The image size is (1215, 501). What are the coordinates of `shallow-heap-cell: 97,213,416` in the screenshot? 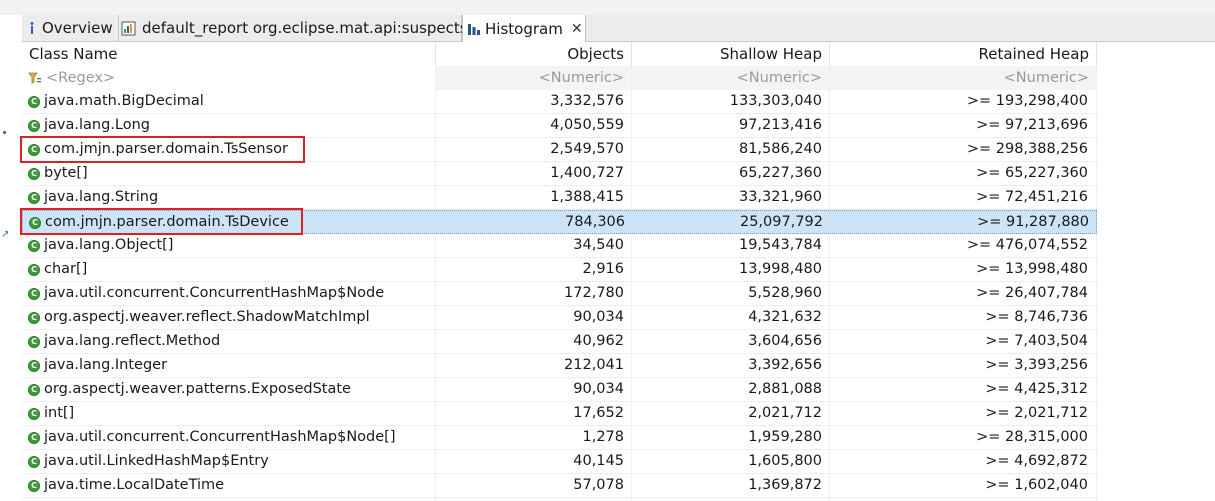 It's located at (780, 125).